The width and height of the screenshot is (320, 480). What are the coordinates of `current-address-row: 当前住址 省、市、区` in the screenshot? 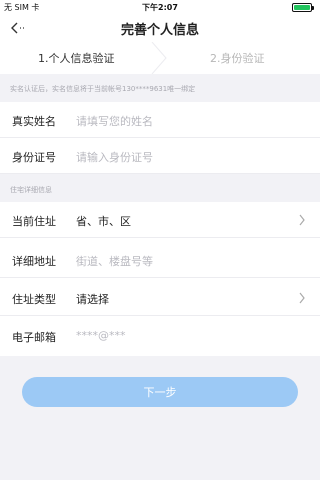 It's located at (160, 220).